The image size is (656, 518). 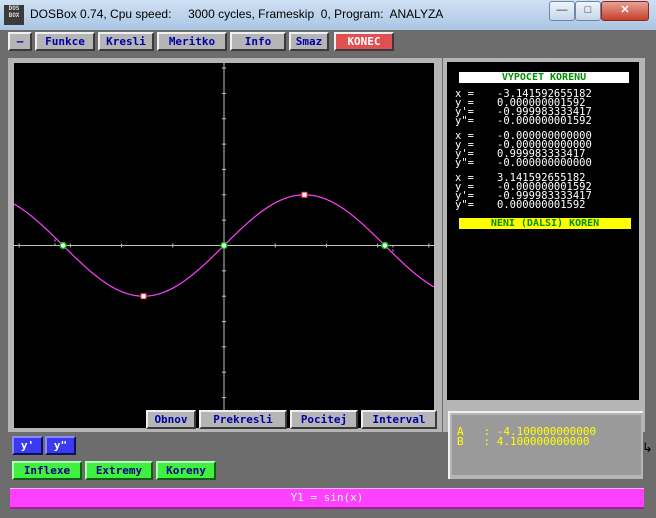 What do you see at coordinates (192, 41) in the screenshot?
I see `menu-meritko: Meritko` at bounding box center [192, 41].